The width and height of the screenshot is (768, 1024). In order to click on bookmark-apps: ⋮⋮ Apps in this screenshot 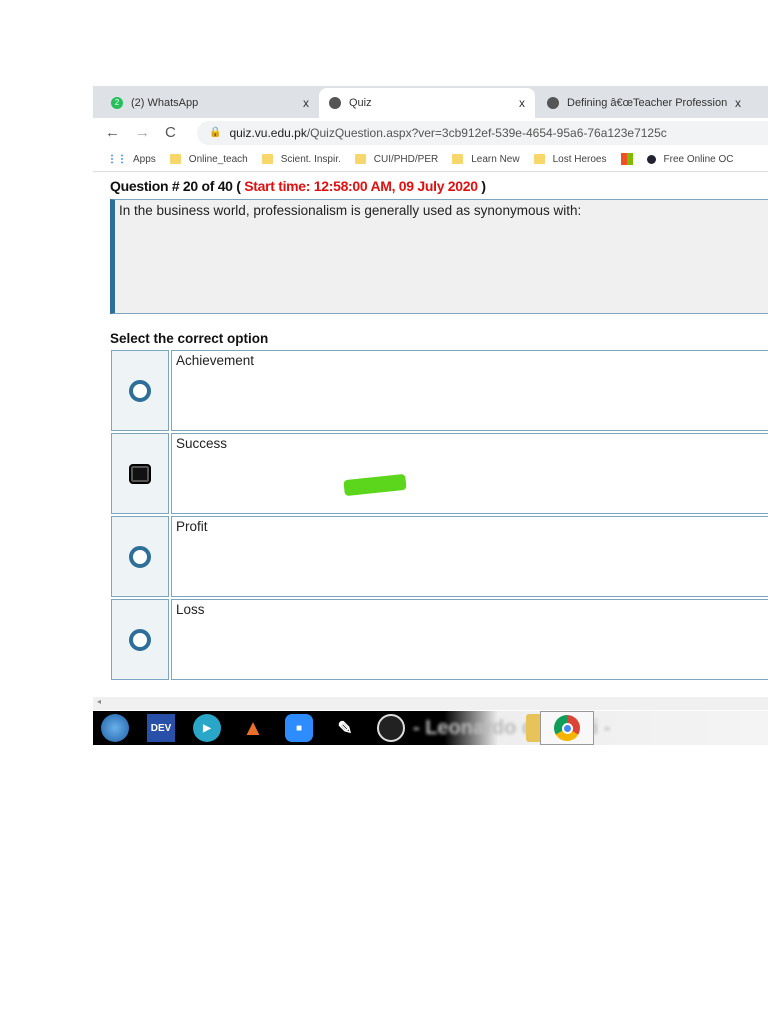, I will do `click(131, 159)`.